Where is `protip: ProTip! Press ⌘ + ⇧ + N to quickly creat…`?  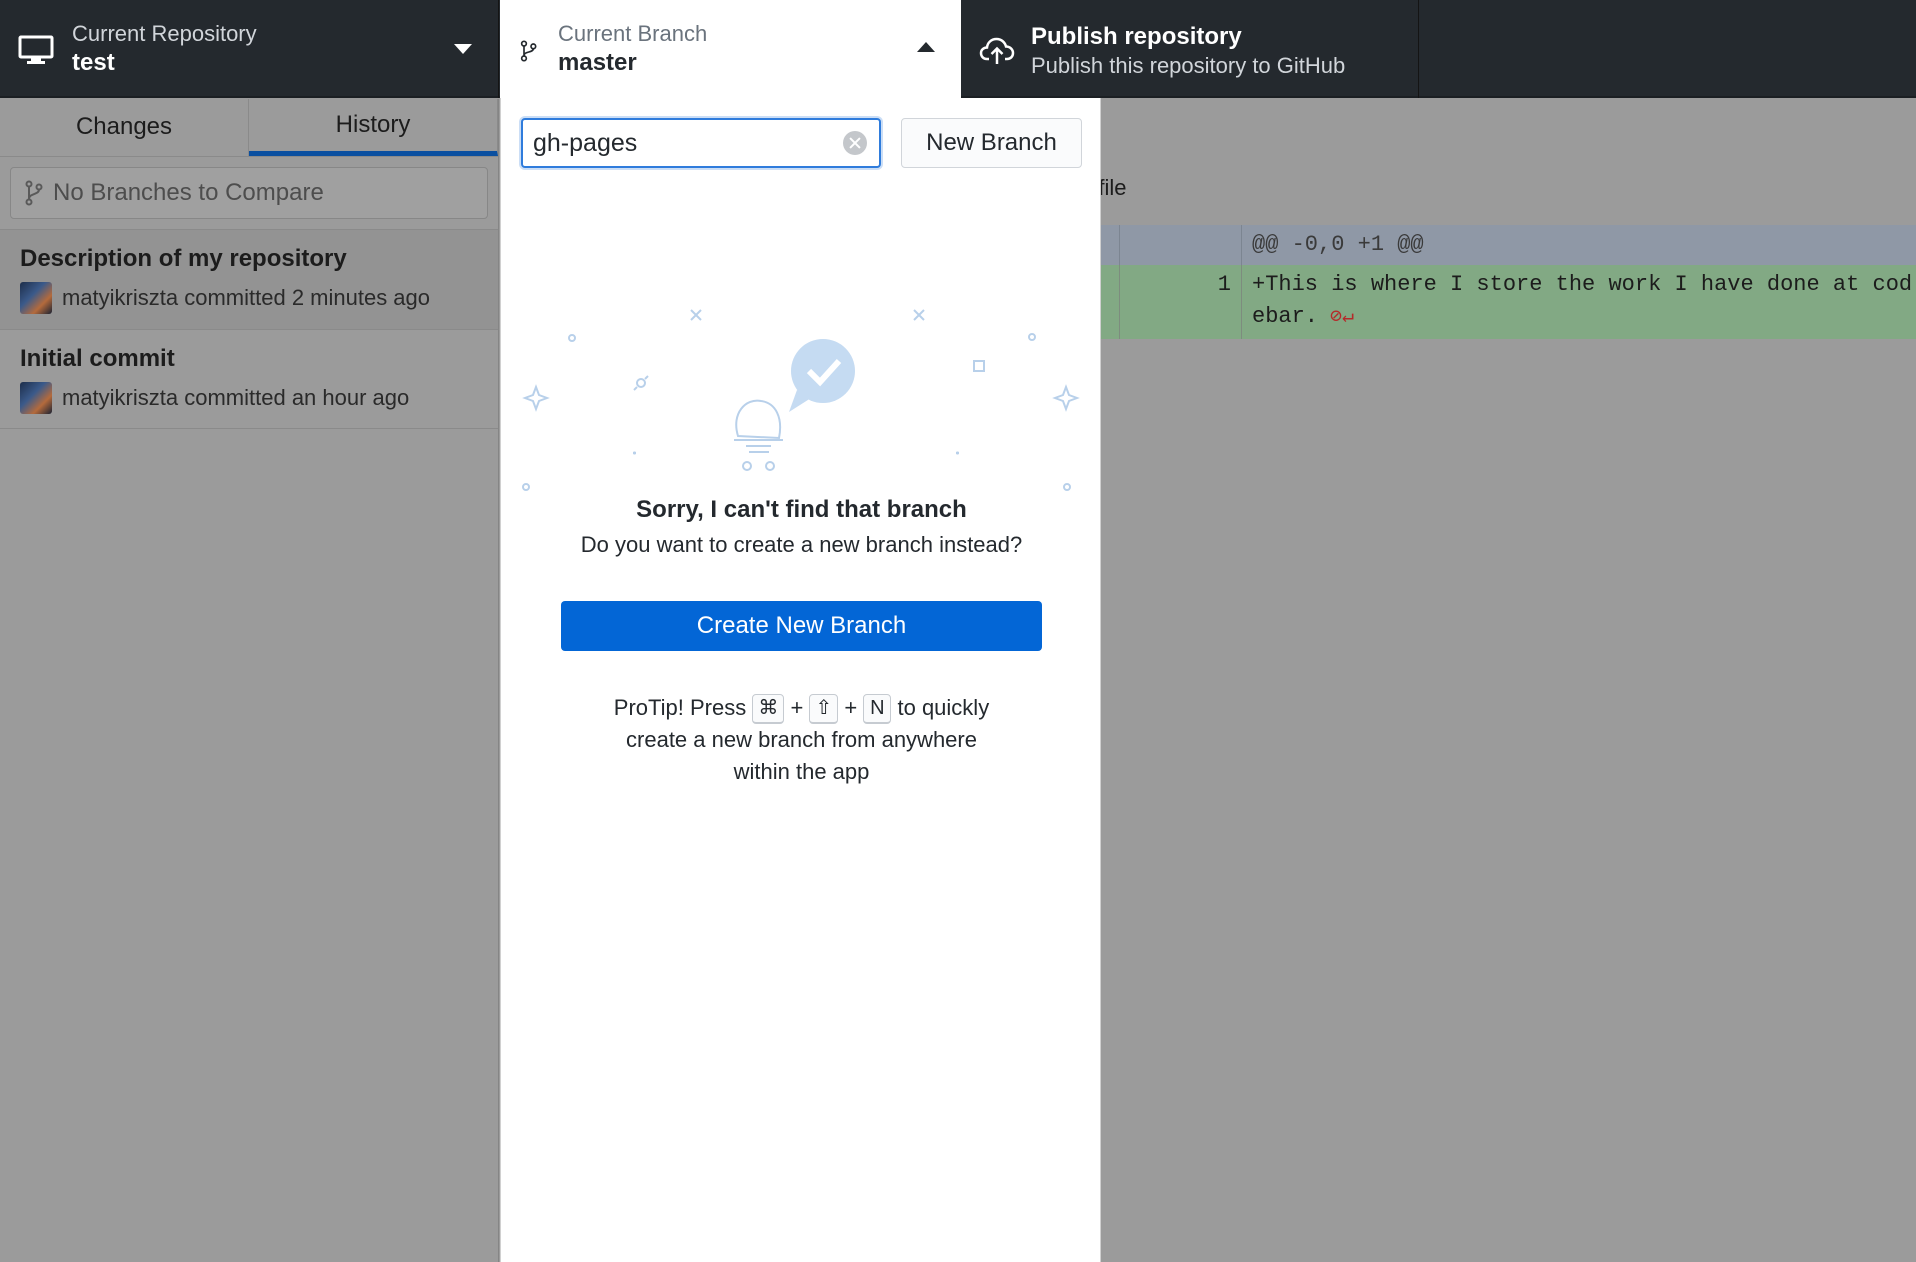 protip: ProTip! Press ⌘ + ⇧ + N to quickly creat… is located at coordinates (801, 739).